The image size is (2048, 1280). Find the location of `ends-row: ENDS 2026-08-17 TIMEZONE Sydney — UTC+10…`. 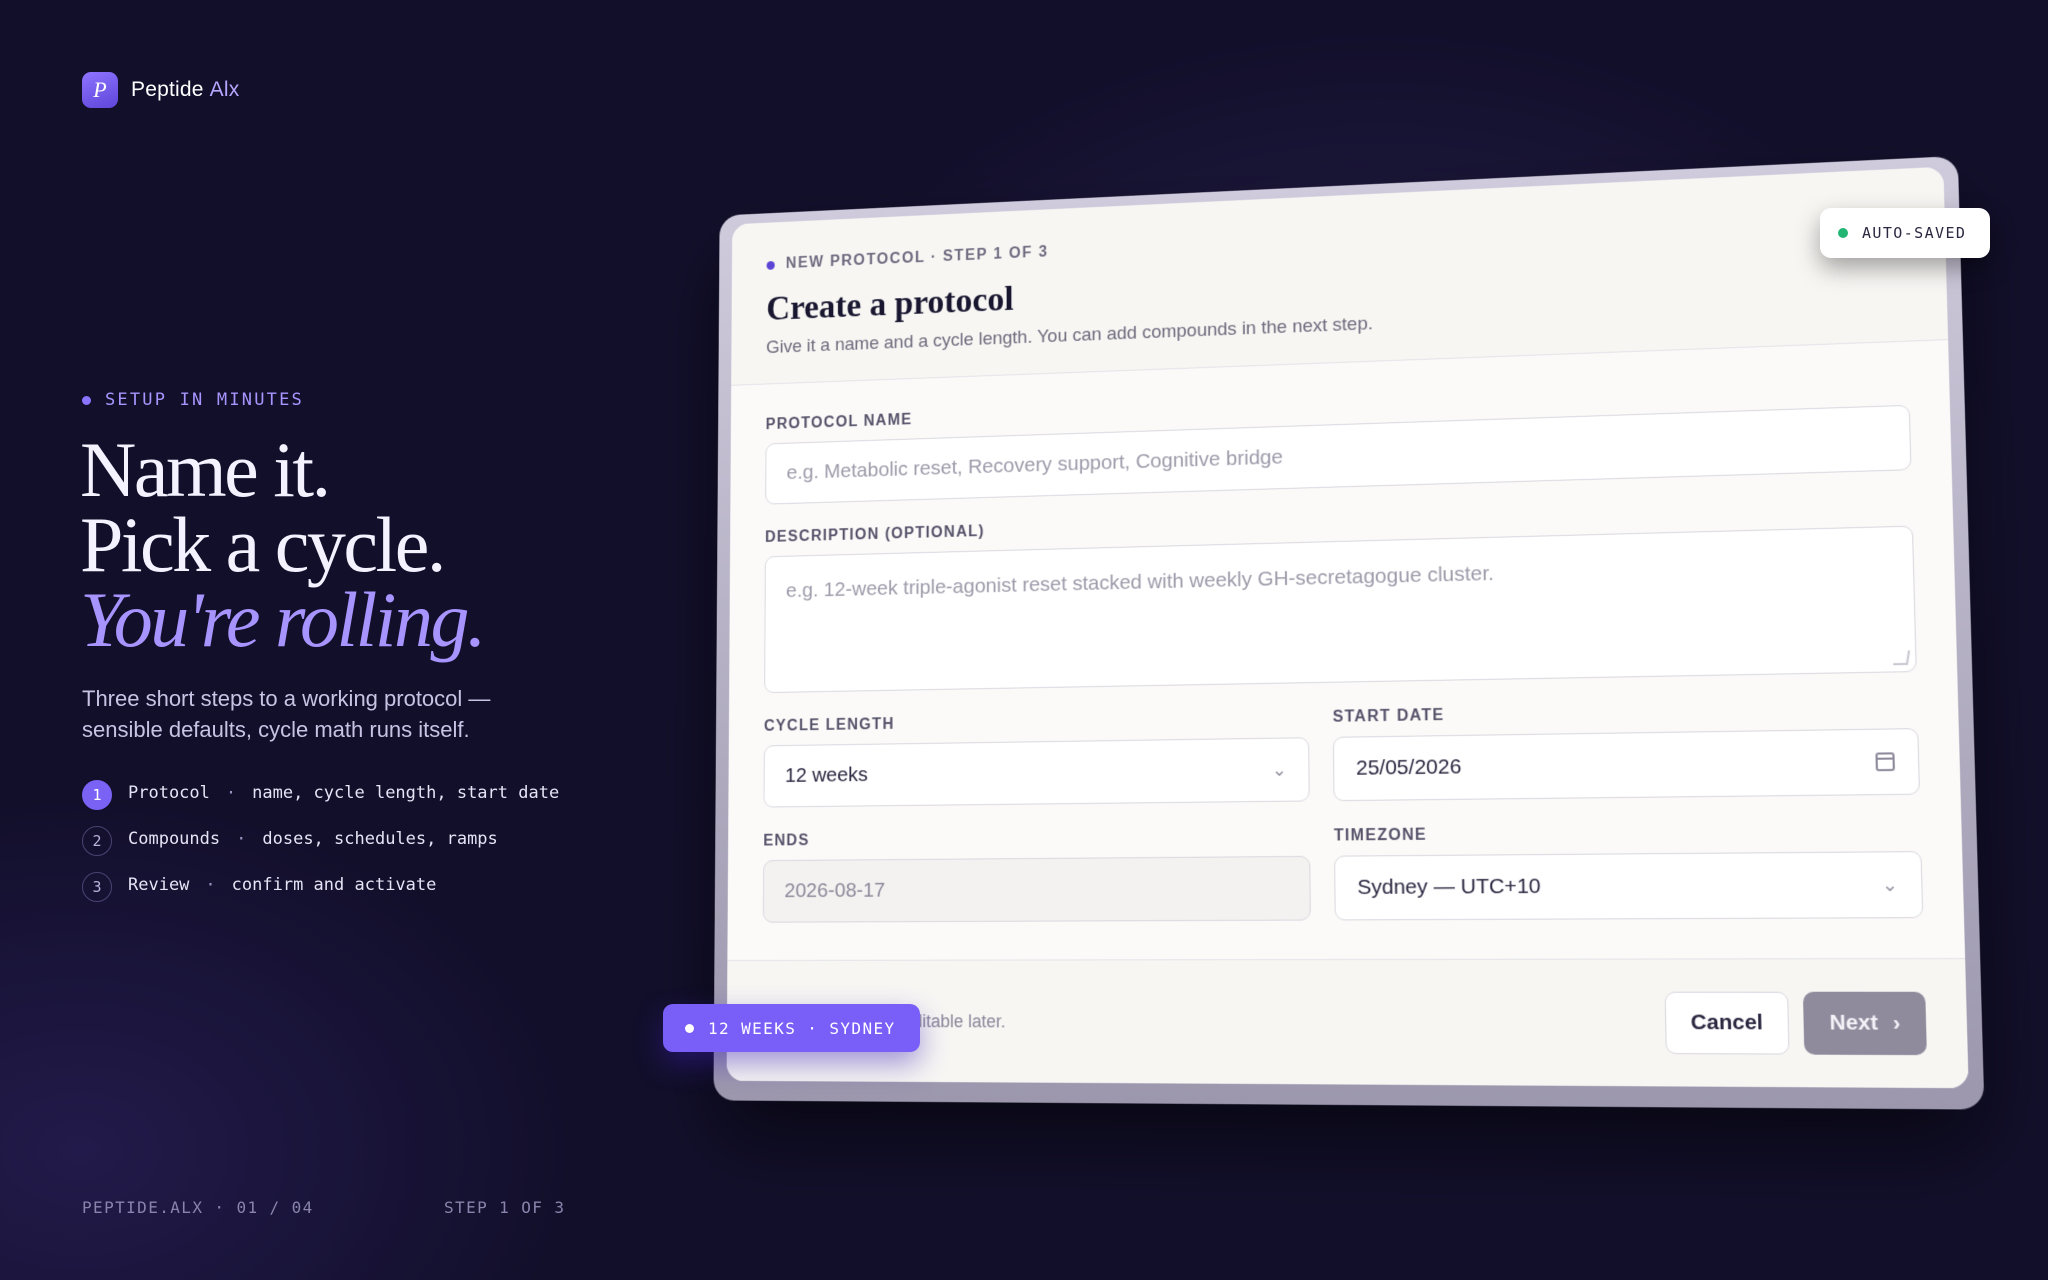

ends-row: ENDS 2026-08-17 TIMEZONE Sydney — UTC+10… is located at coordinates (1343, 885).